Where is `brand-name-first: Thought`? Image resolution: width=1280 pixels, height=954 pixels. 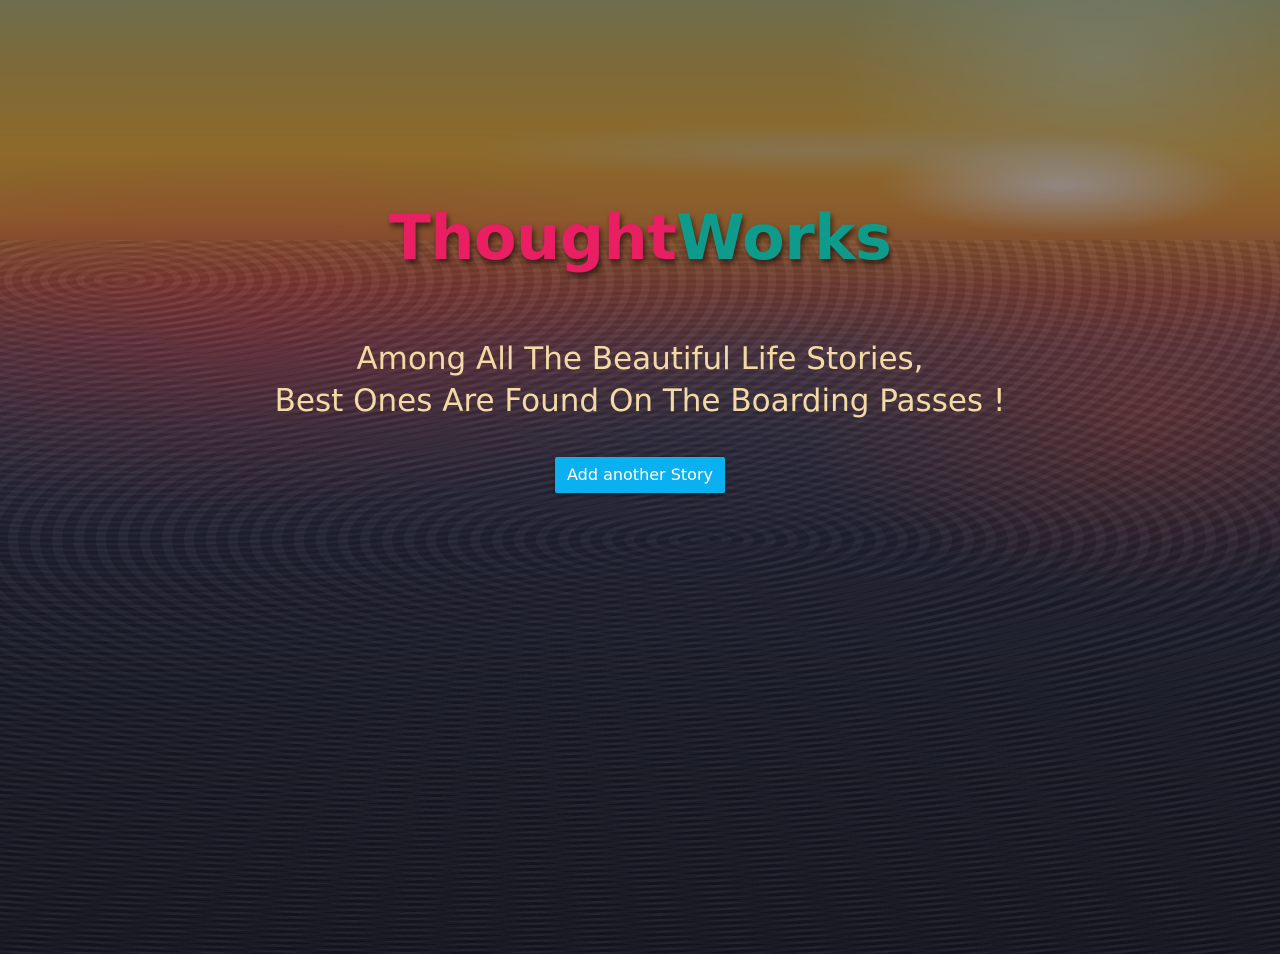
brand-name-first: Thought is located at coordinates (532, 237).